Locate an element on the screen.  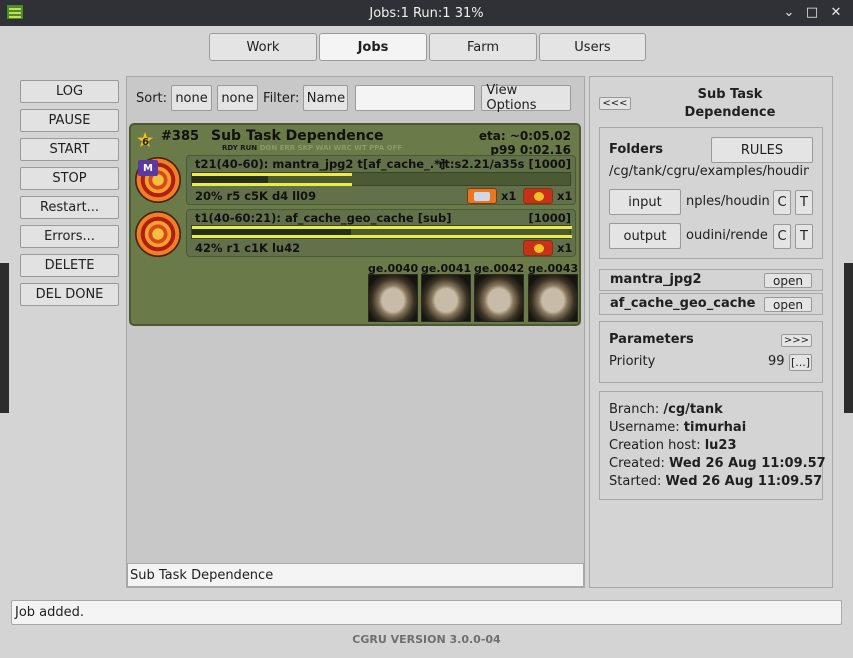
branch-value: /cg/tank is located at coordinates (693, 409).